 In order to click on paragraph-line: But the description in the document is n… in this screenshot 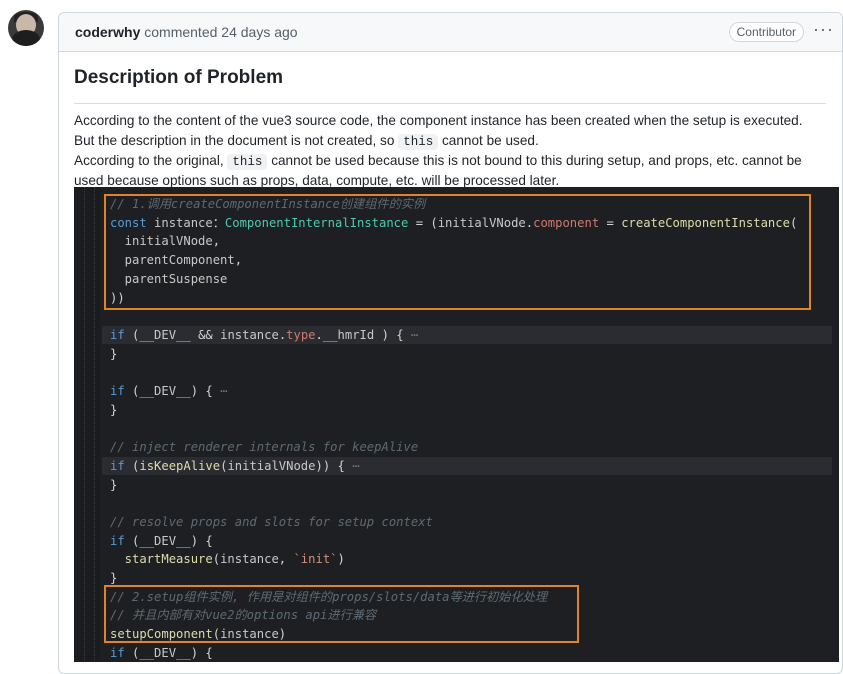, I will do `click(454, 141)`.